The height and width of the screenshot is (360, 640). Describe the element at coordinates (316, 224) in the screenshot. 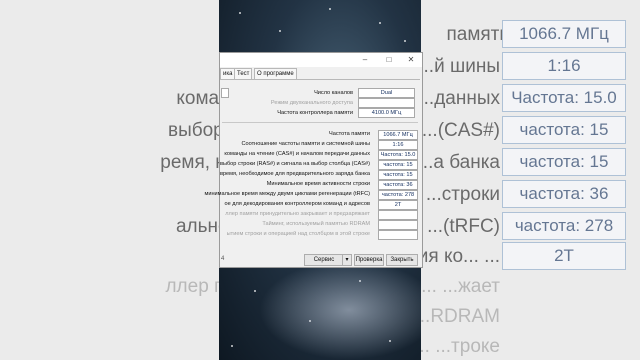

I see `timing-label: Тайминг, используемый памятью RDRAM` at that location.